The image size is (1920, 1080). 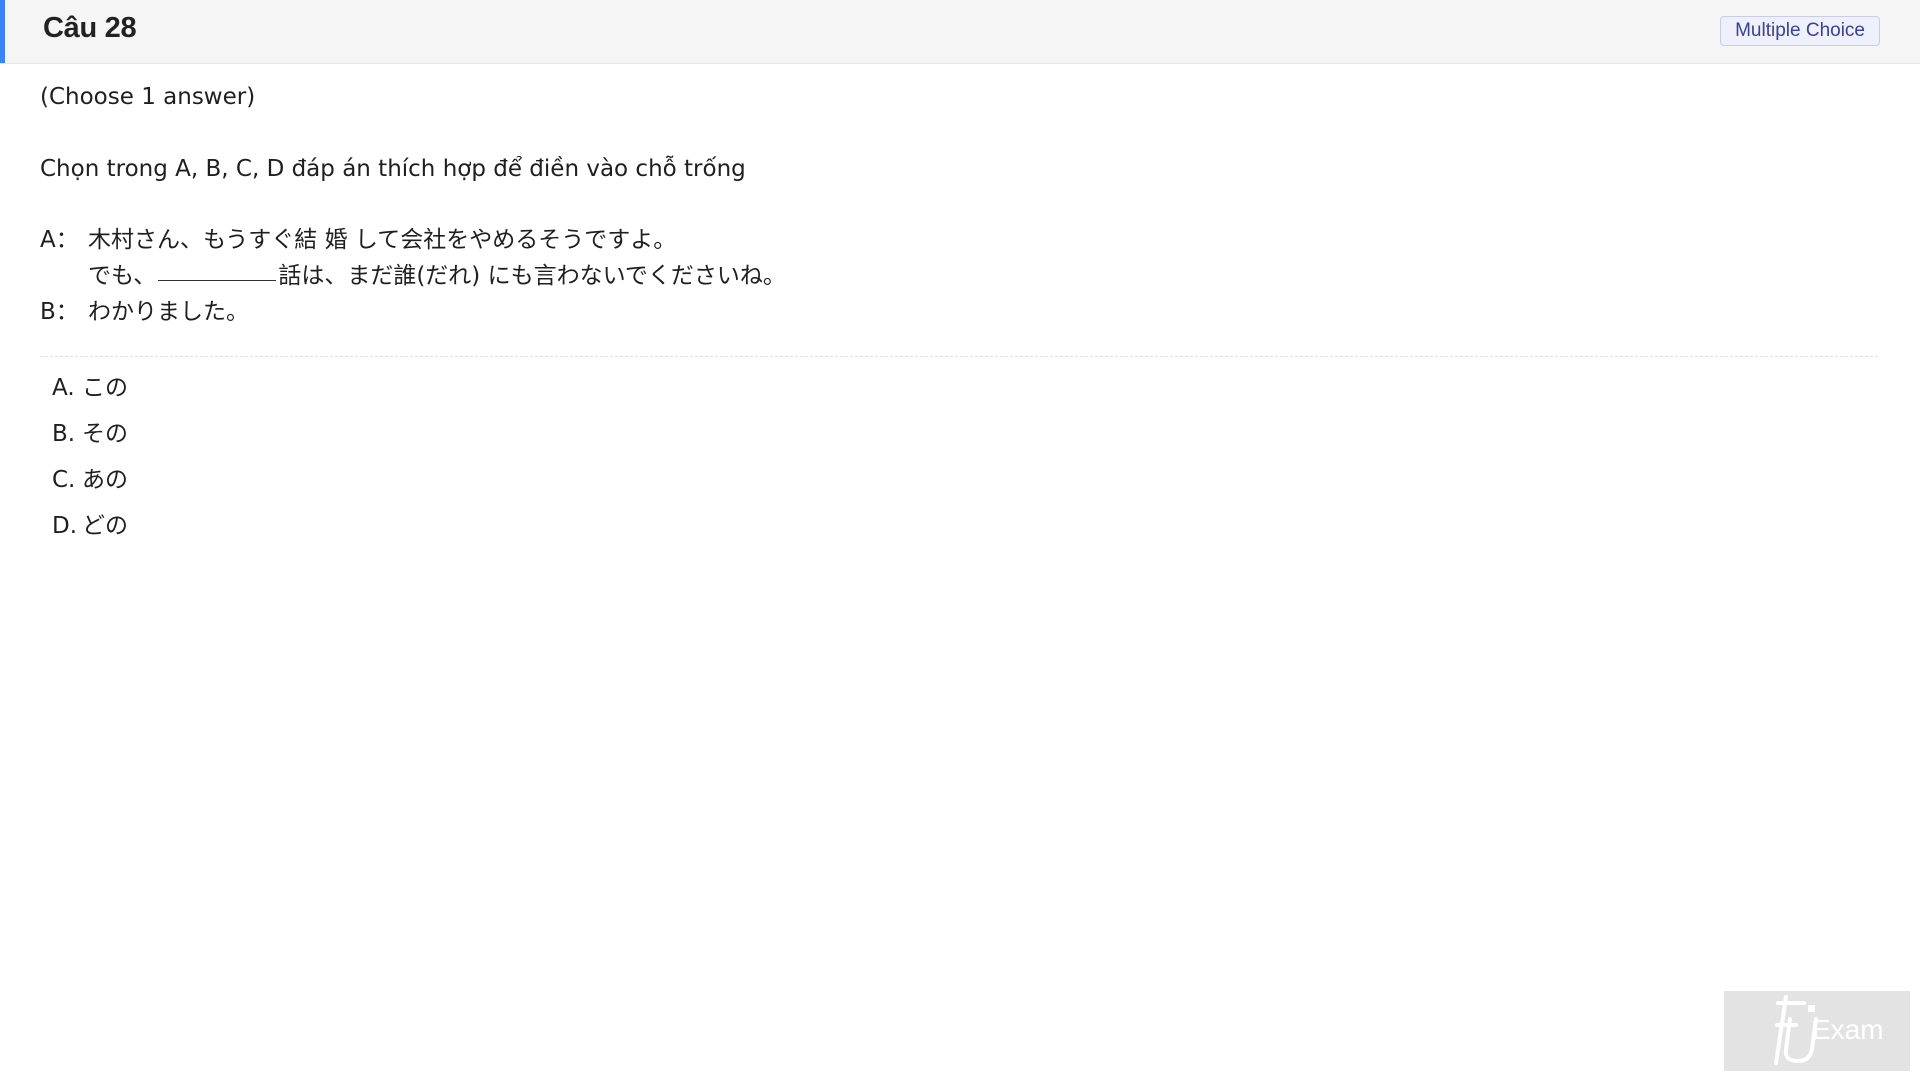 What do you see at coordinates (382, 240) in the screenshot?
I see `dialog-text: 木村さん、もうすぐ結 婚 して会社をやめるそうですよ。` at bounding box center [382, 240].